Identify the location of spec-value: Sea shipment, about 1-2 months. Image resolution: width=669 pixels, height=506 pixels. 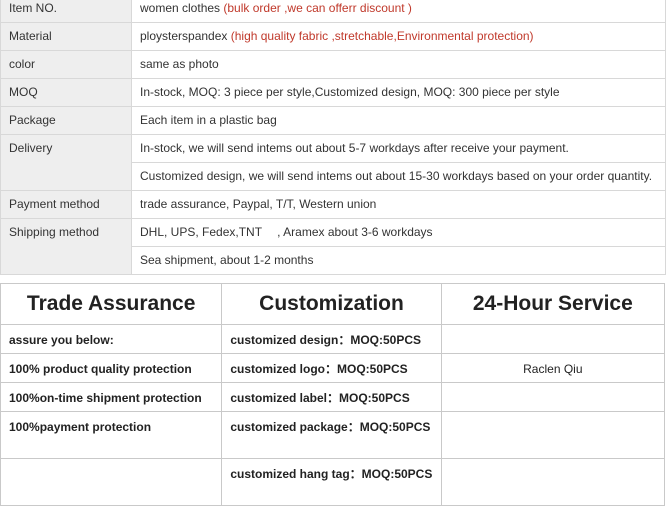
(398, 260).